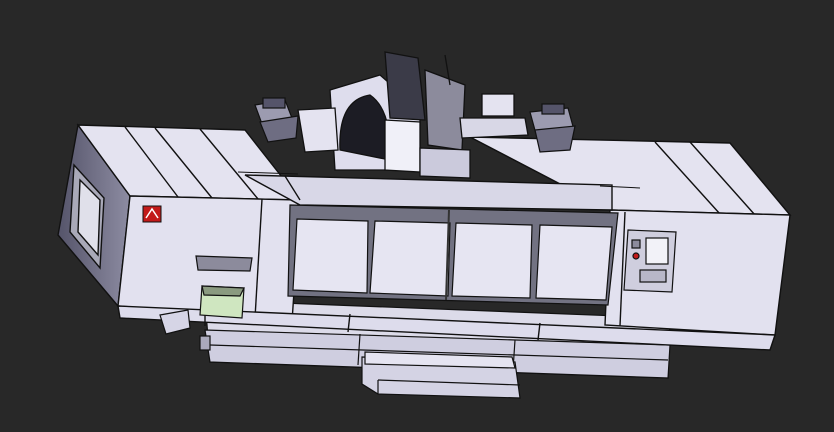 The width and height of the screenshot is (834, 432). I want to click on door-assembly, so click(453, 255).